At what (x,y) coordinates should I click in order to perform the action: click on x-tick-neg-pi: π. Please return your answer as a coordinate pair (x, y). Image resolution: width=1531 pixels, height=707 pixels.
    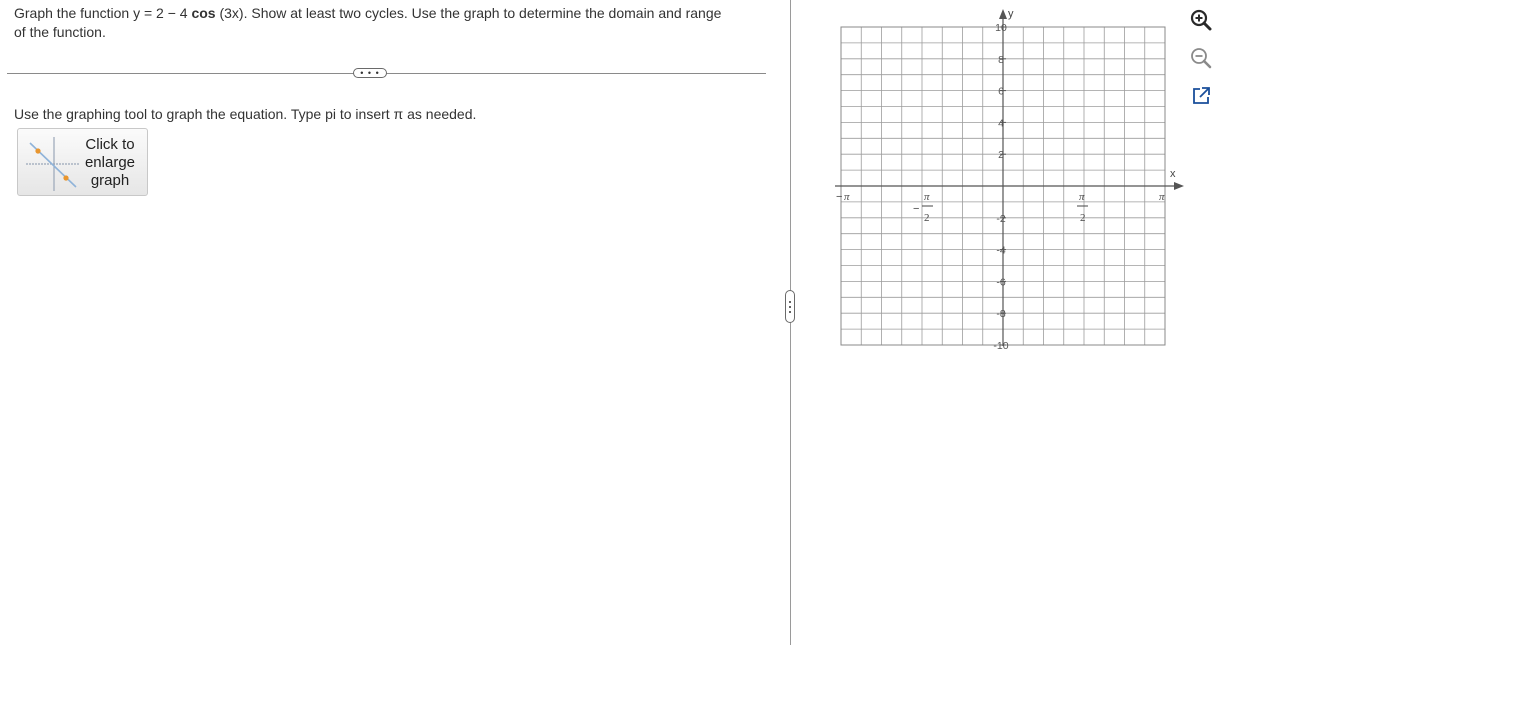
    Looking at the image, I should click on (847, 197).